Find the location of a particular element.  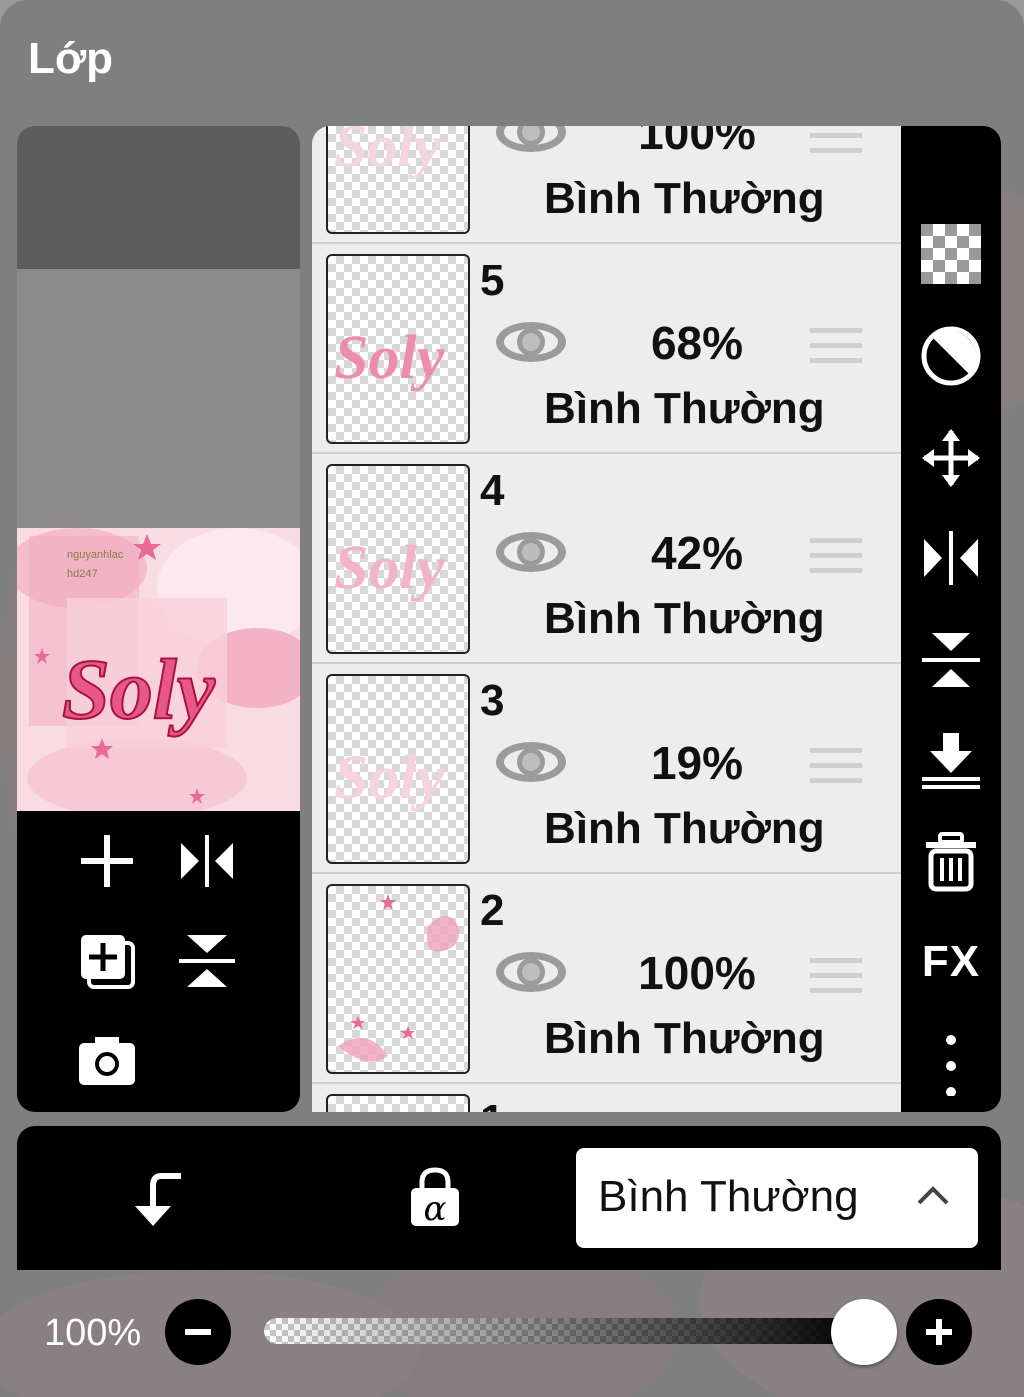

right-tool-bar: FX is located at coordinates (951, 619).